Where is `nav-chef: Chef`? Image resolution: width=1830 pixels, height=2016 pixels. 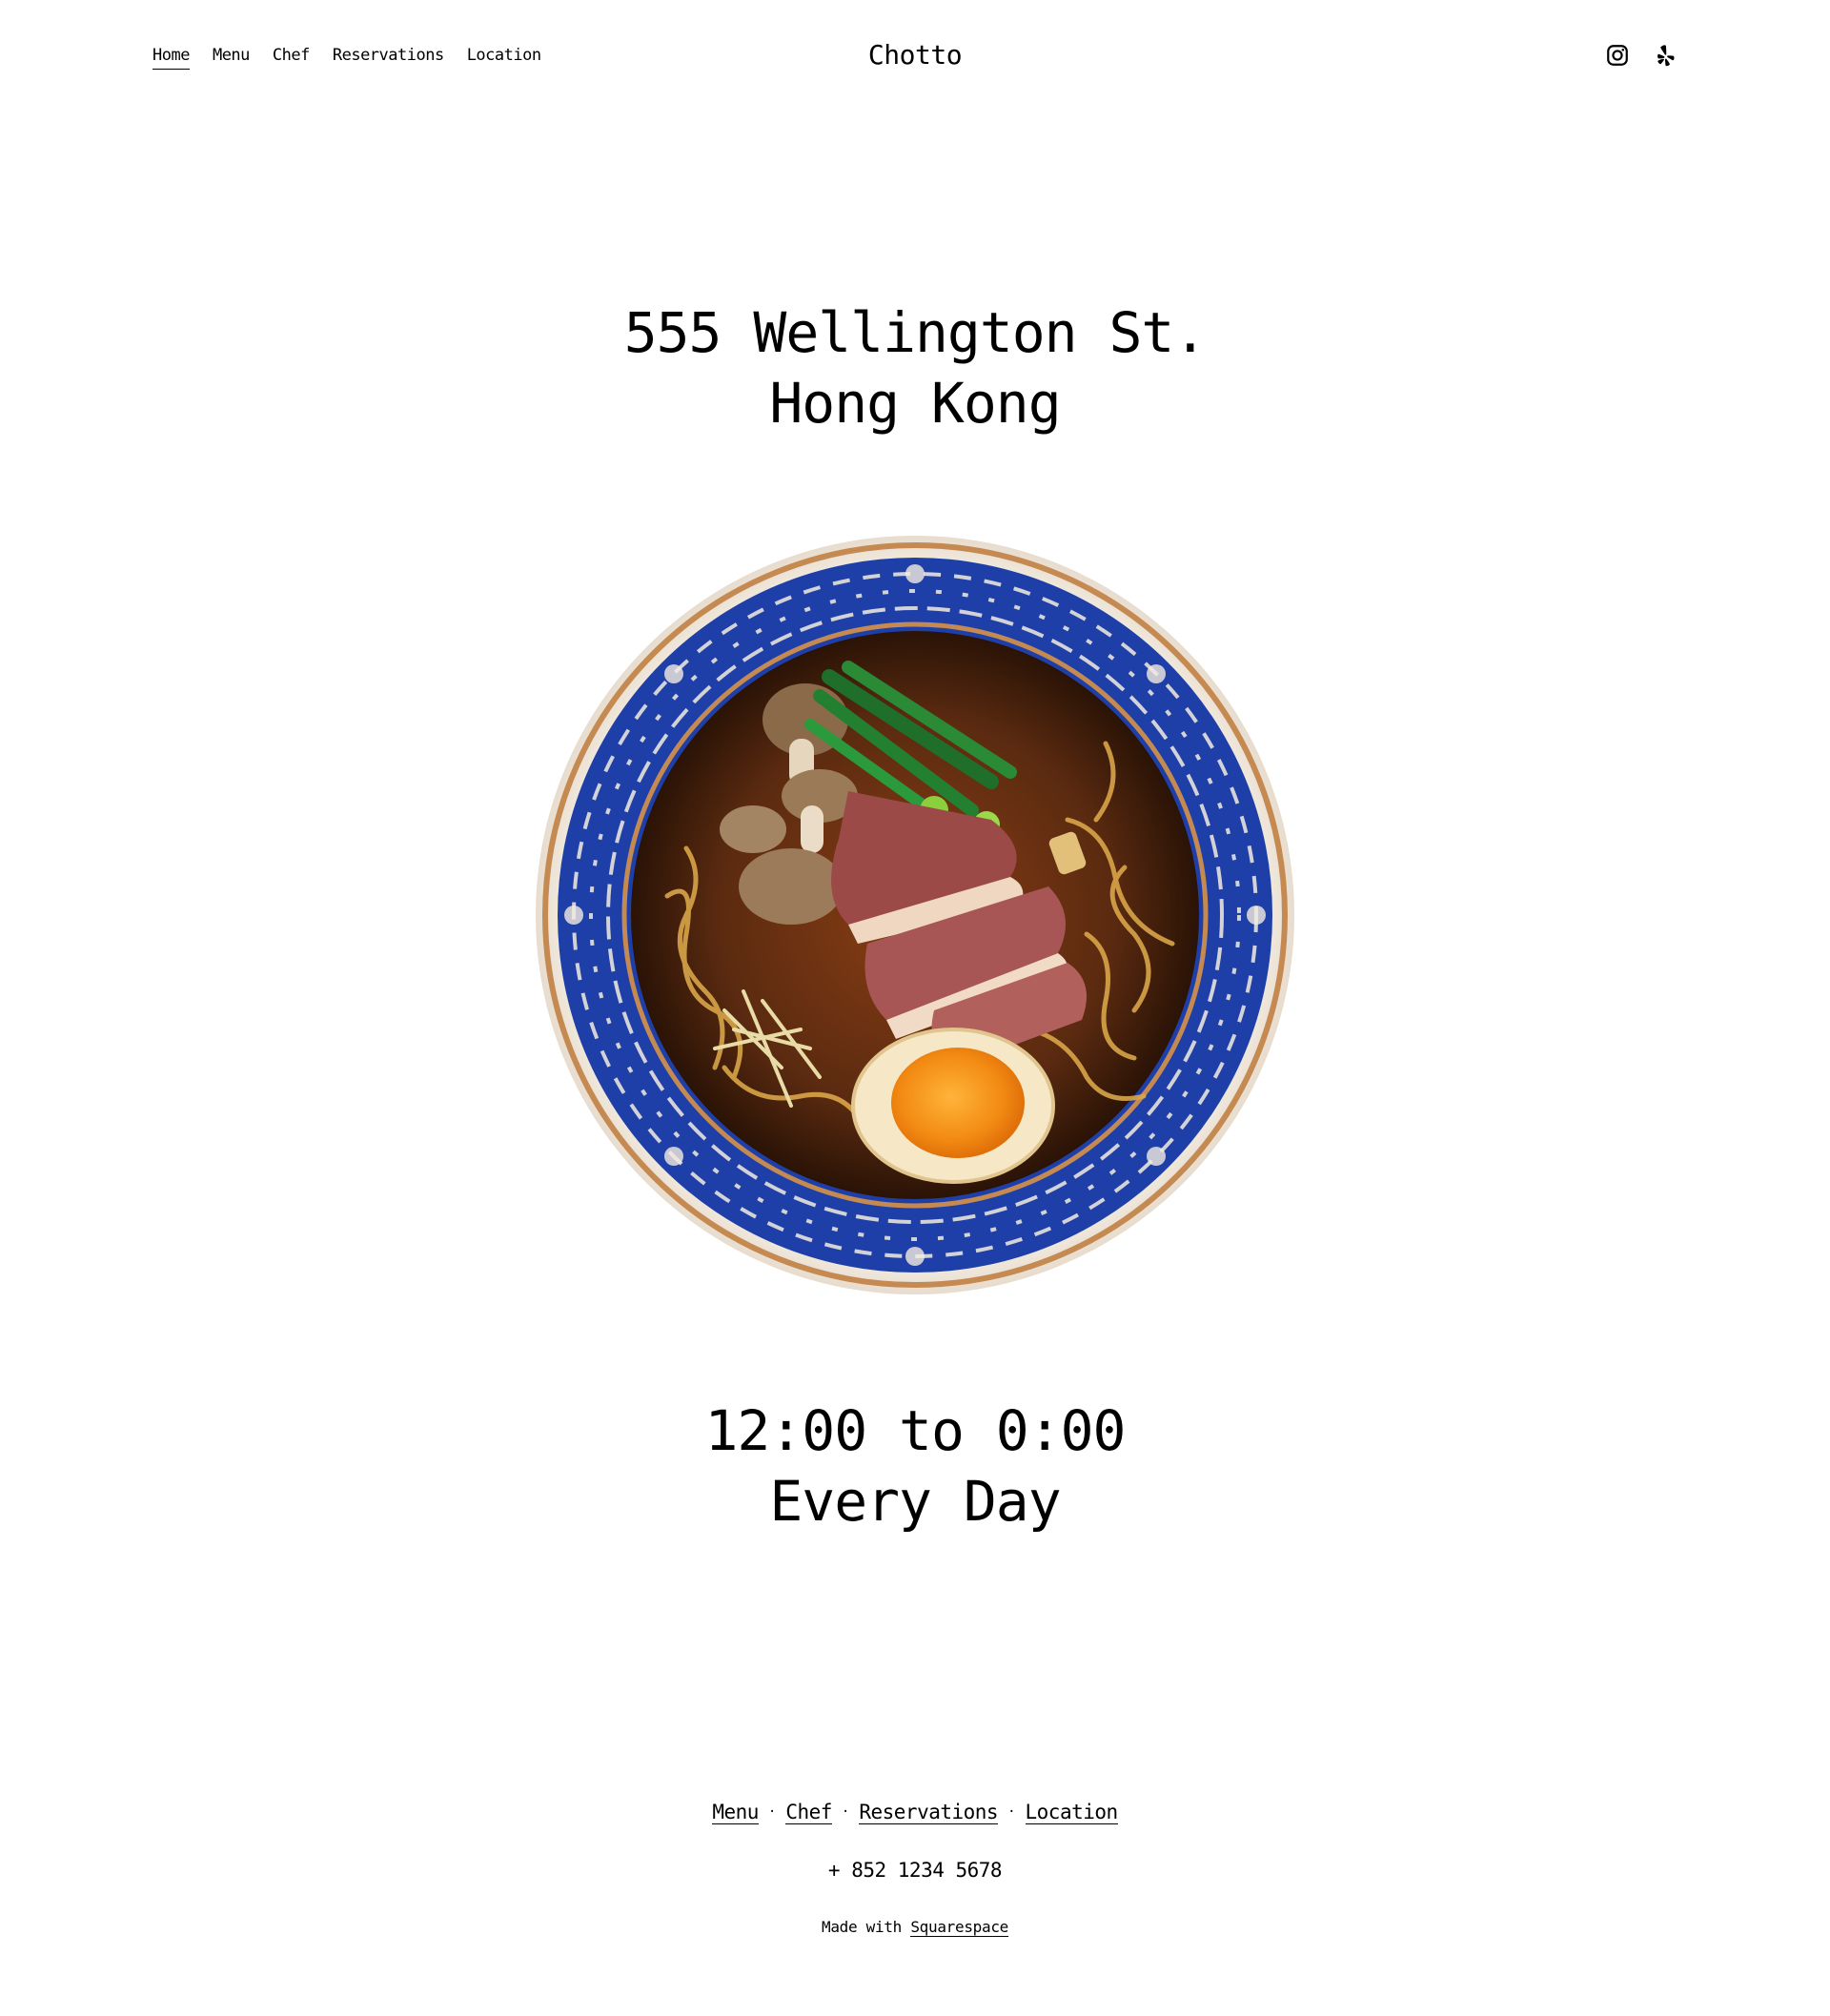 nav-chef: Chef is located at coordinates (291, 57).